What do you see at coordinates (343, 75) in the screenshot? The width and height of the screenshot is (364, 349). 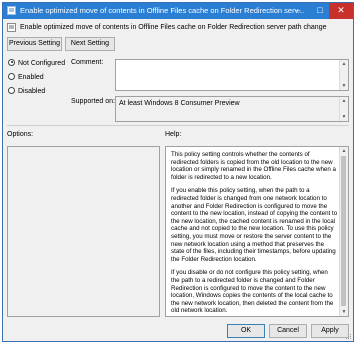 I see `comment-scrollbar: ▲ ▼` at bounding box center [343, 75].